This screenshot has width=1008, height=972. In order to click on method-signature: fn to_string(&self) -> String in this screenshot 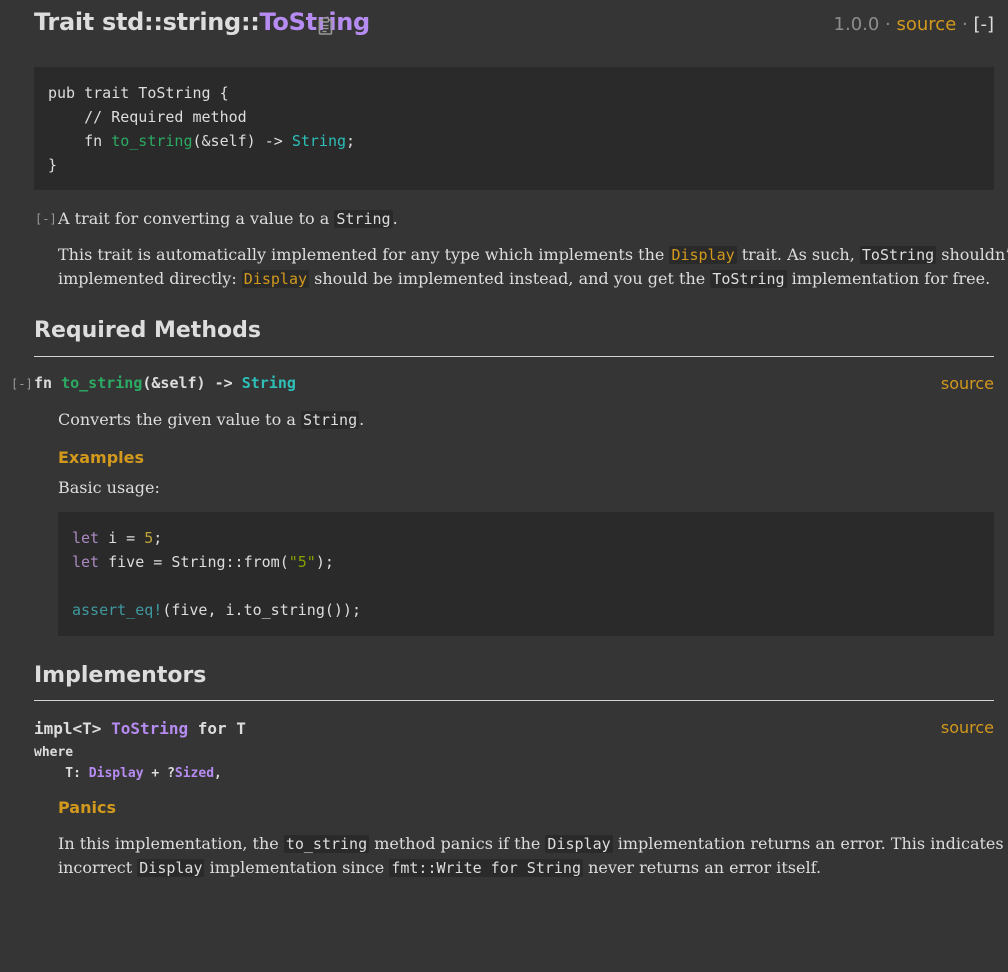, I will do `click(165, 383)`.